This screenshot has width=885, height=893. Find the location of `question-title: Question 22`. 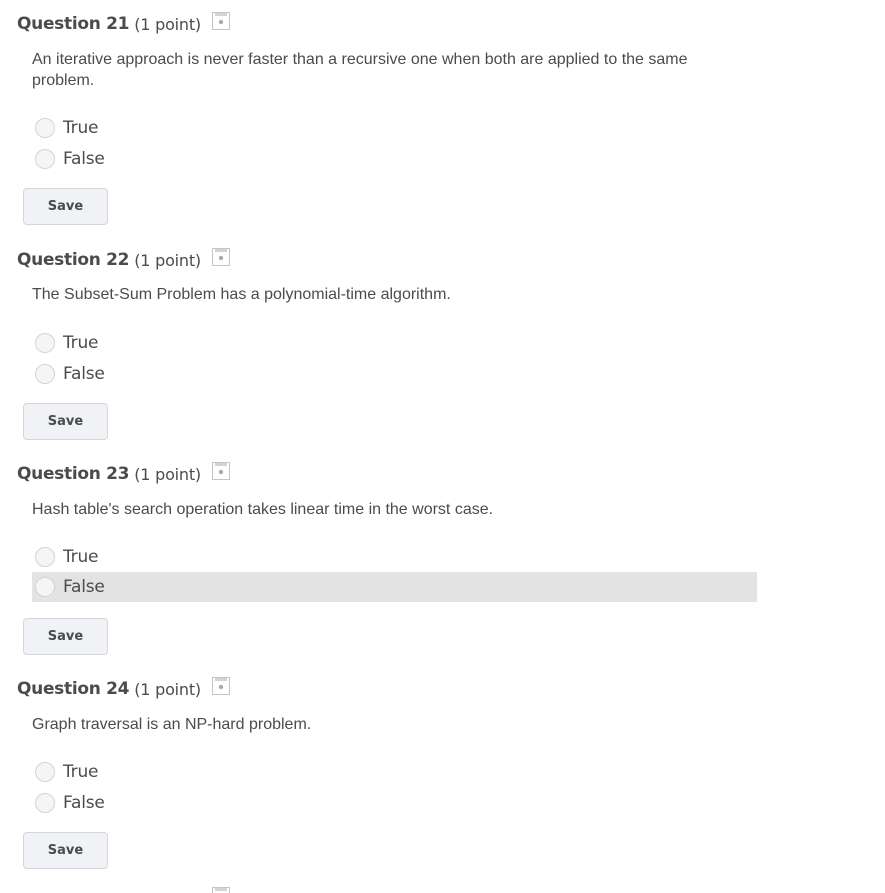

question-title: Question 22 is located at coordinates (73, 260).